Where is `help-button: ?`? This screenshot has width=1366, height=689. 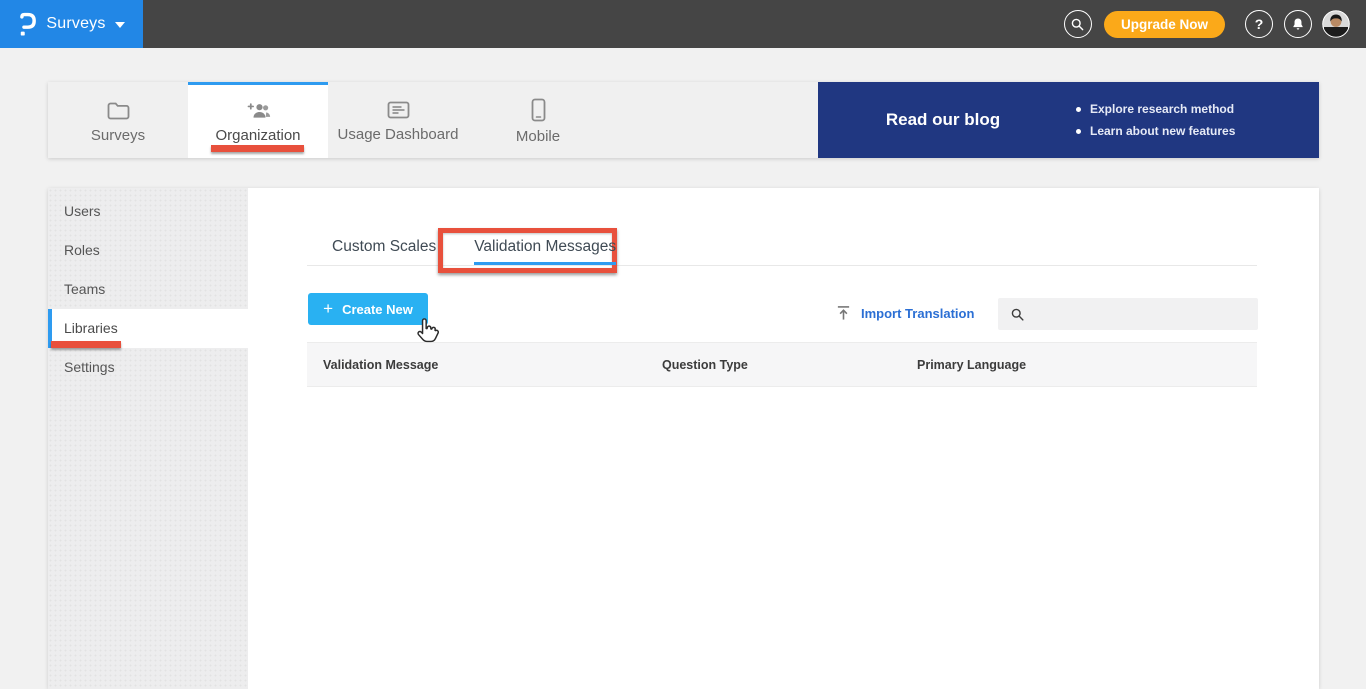
help-button: ? is located at coordinates (1259, 24).